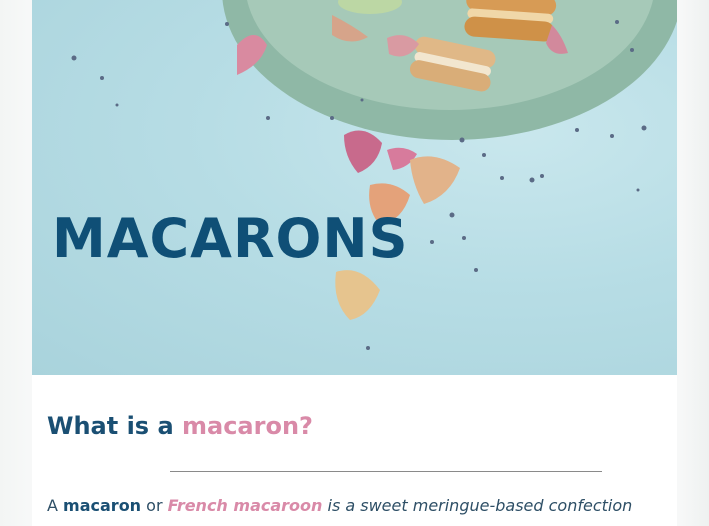  What do you see at coordinates (230, 238) in the screenshot?
I see `hero-title: MACARONS` at bounding box center [230, 238].